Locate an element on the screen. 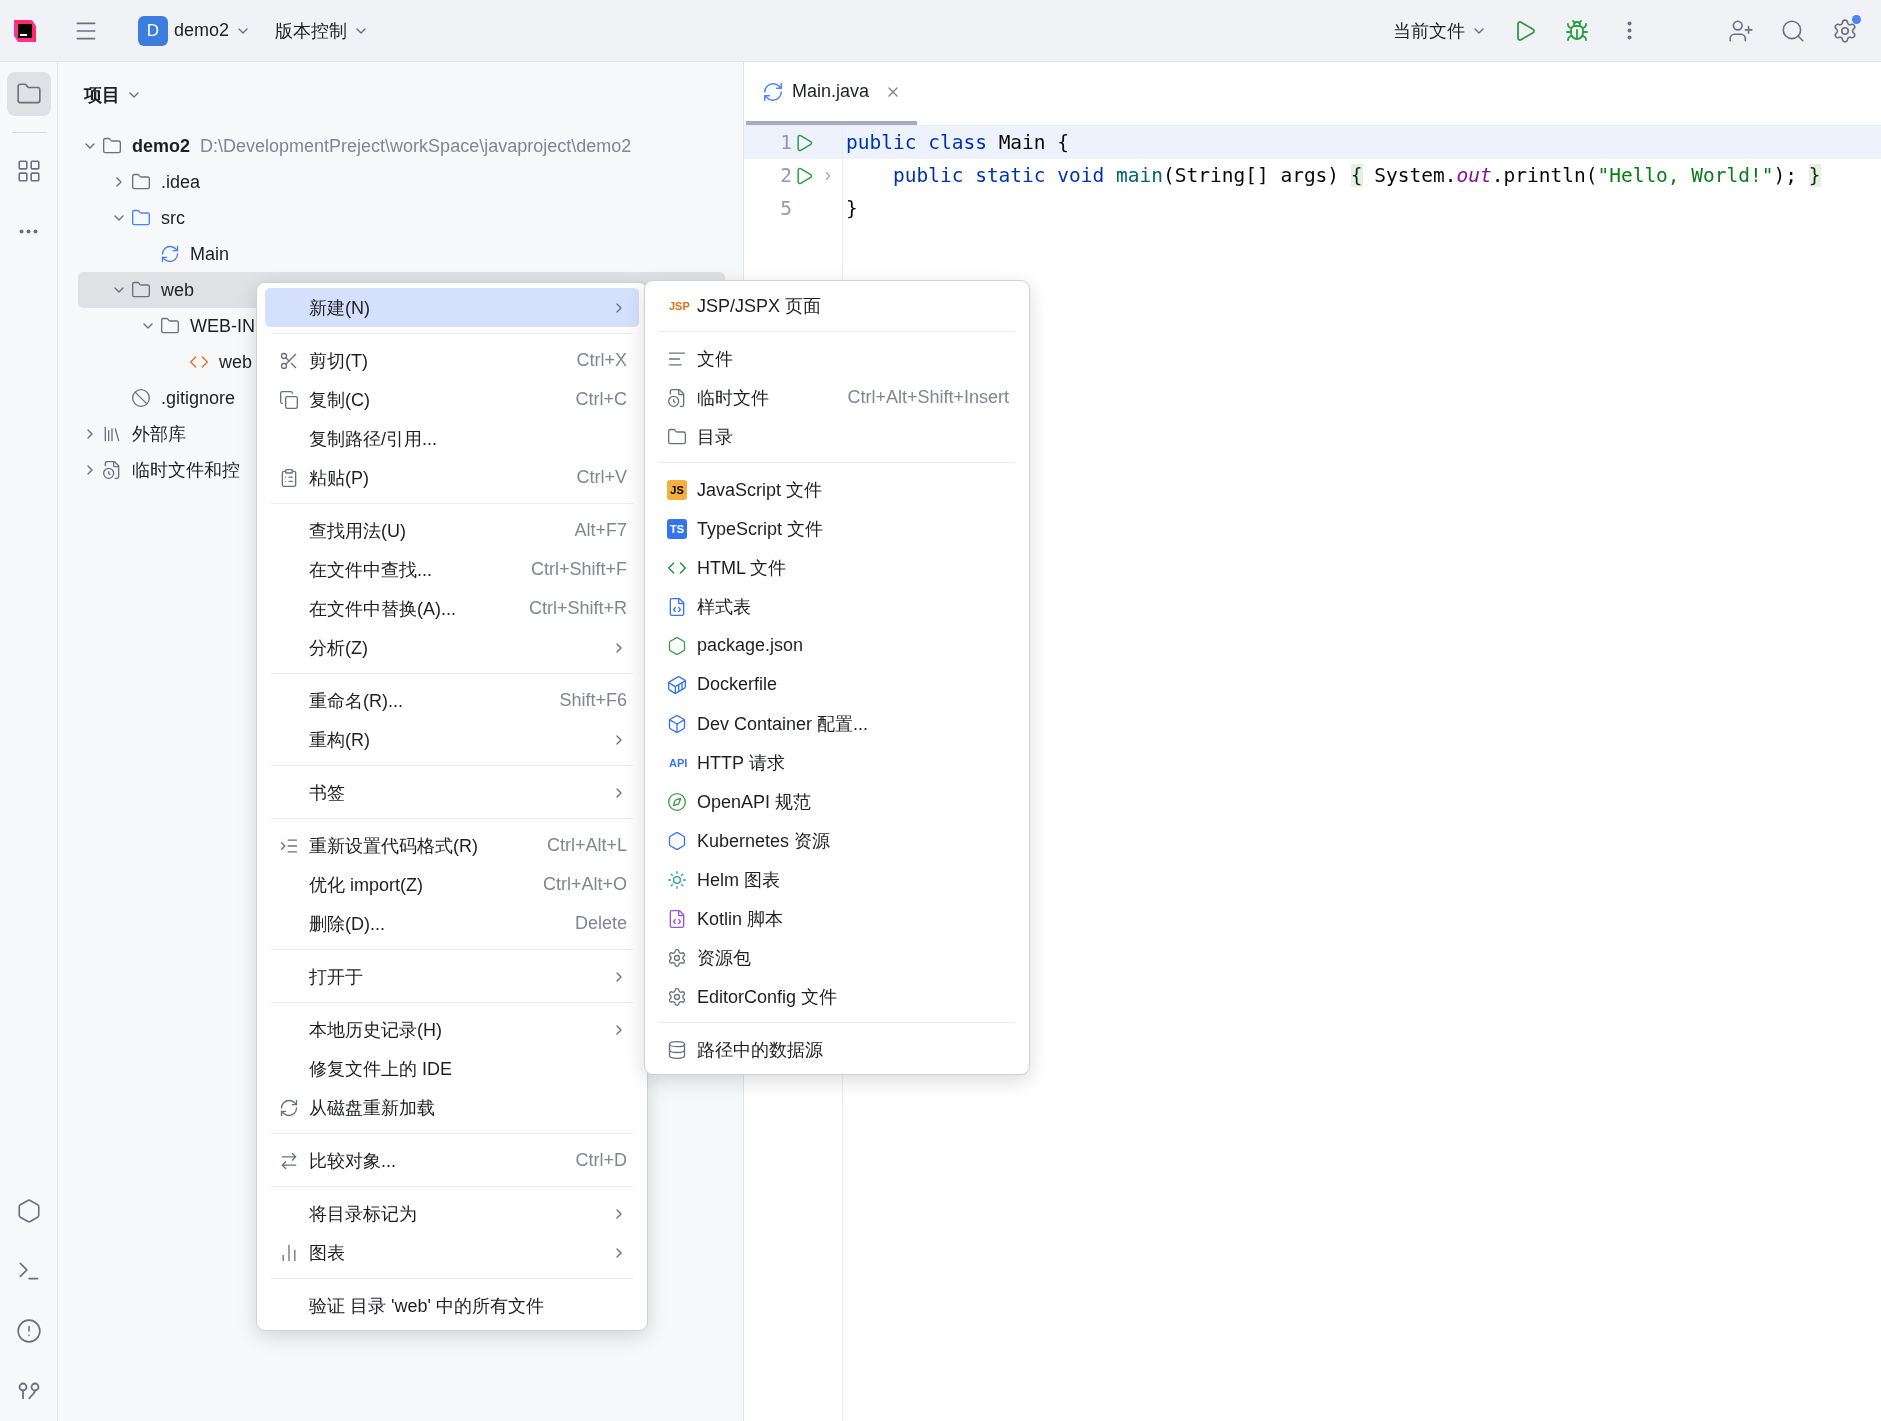 This screenshot has height=1421, width=1881. menu-label: 查找用法(U) is located at coordinates (358, 531).